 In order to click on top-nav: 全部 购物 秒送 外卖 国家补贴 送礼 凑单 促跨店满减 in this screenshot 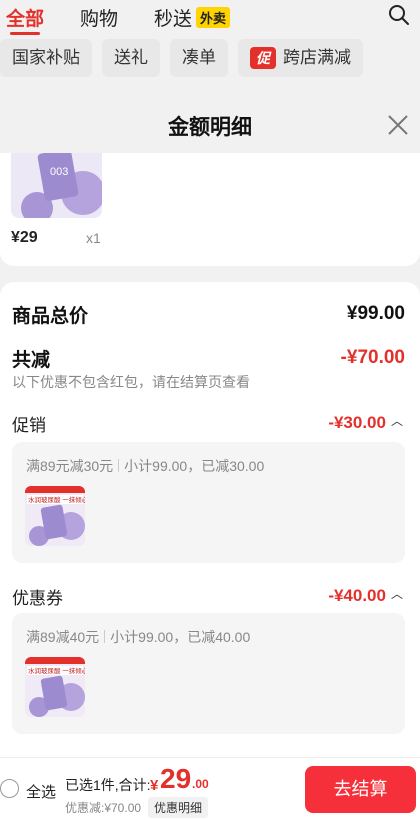, I will do `click(210, 47)`.